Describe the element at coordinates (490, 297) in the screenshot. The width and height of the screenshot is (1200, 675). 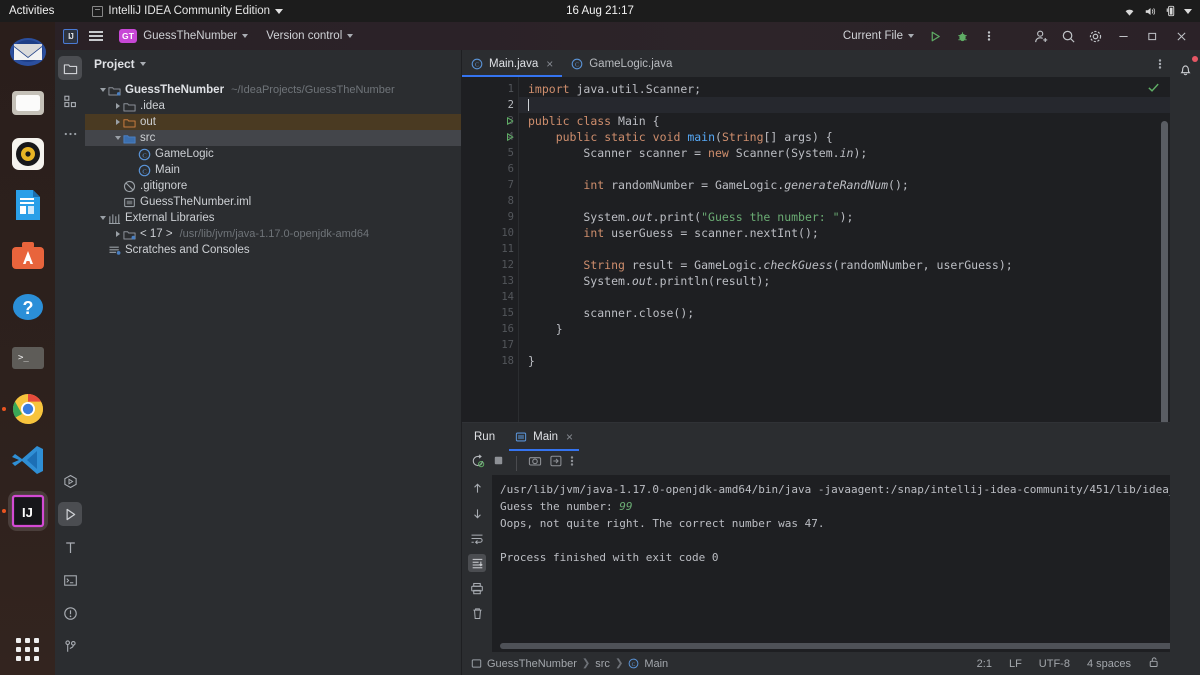
I see `gutter-line: 14` at that location.